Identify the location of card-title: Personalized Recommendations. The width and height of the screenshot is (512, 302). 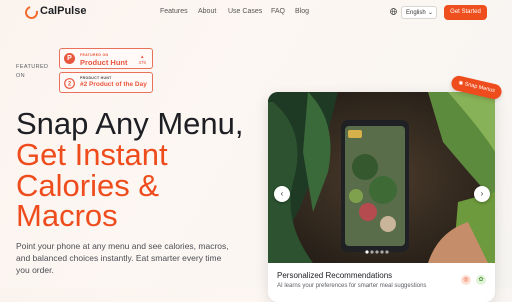
(335, 275).